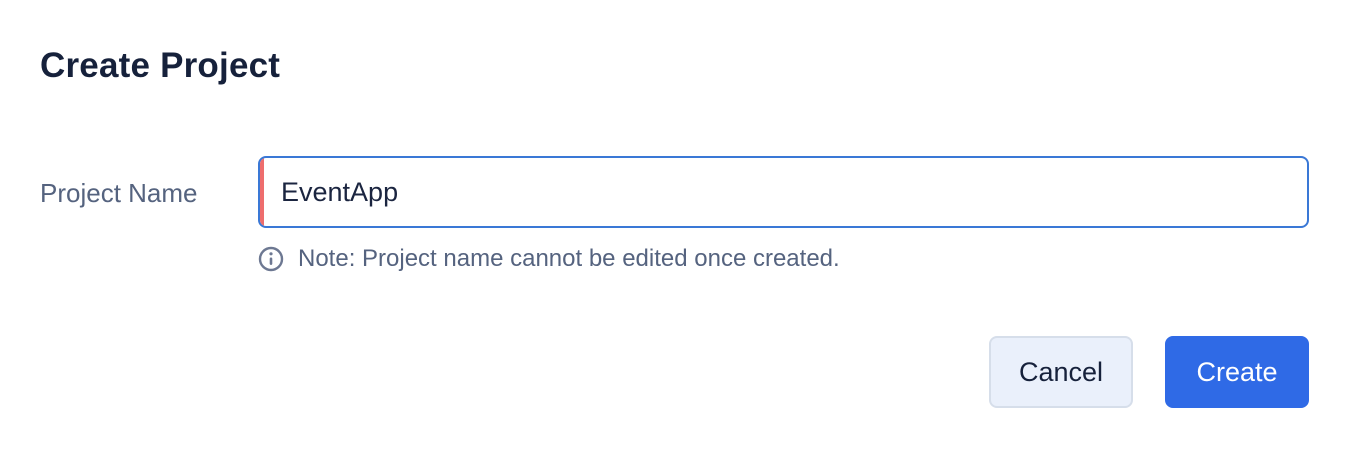 Image resolution: width=1352 pixels, height=450 pixels. I want to click on cancel-button: Cancel, so click(1061, 372).